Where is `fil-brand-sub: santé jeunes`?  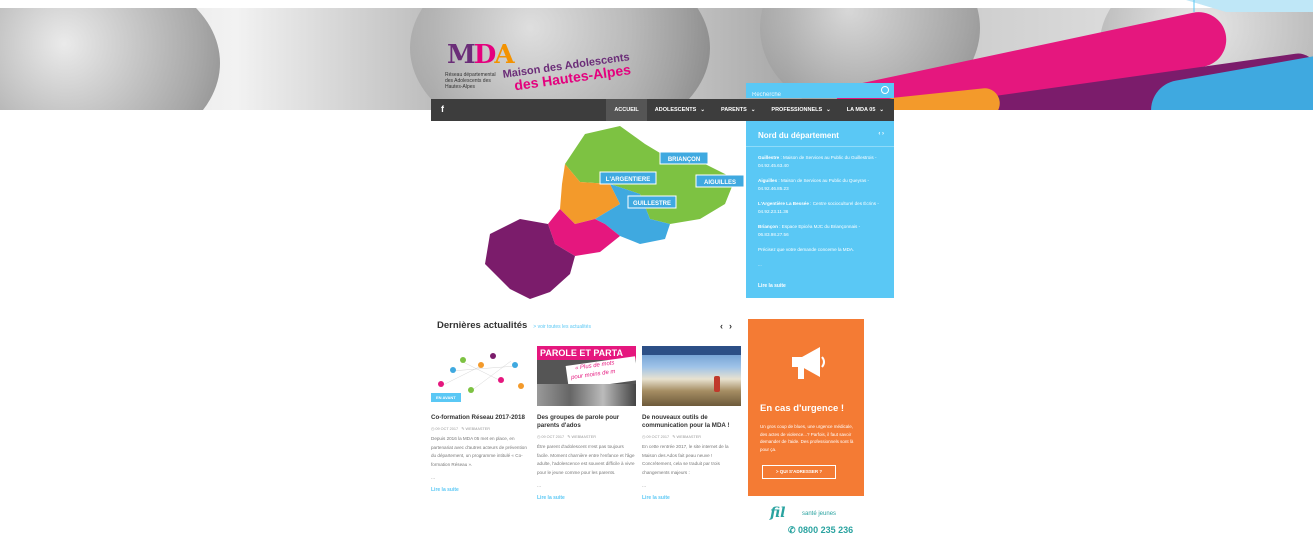 fil-brand-sub: santé jeunes is located at coordinates (819, 514).